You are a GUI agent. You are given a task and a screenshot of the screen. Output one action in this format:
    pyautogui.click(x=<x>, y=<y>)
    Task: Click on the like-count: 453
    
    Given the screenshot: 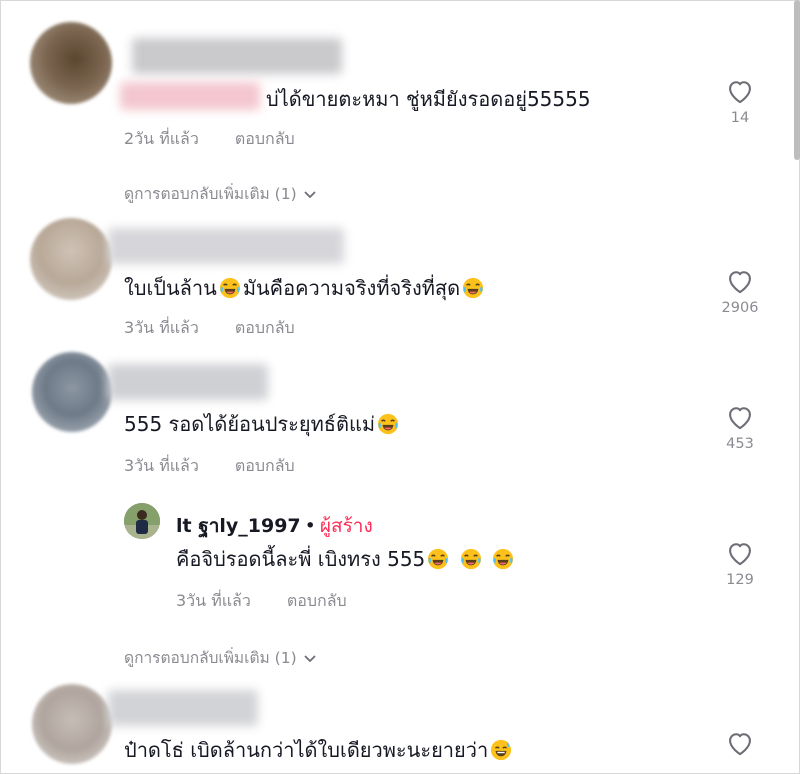 What is the action you would take?
    pyautogui.click(x=740, y=444)
    